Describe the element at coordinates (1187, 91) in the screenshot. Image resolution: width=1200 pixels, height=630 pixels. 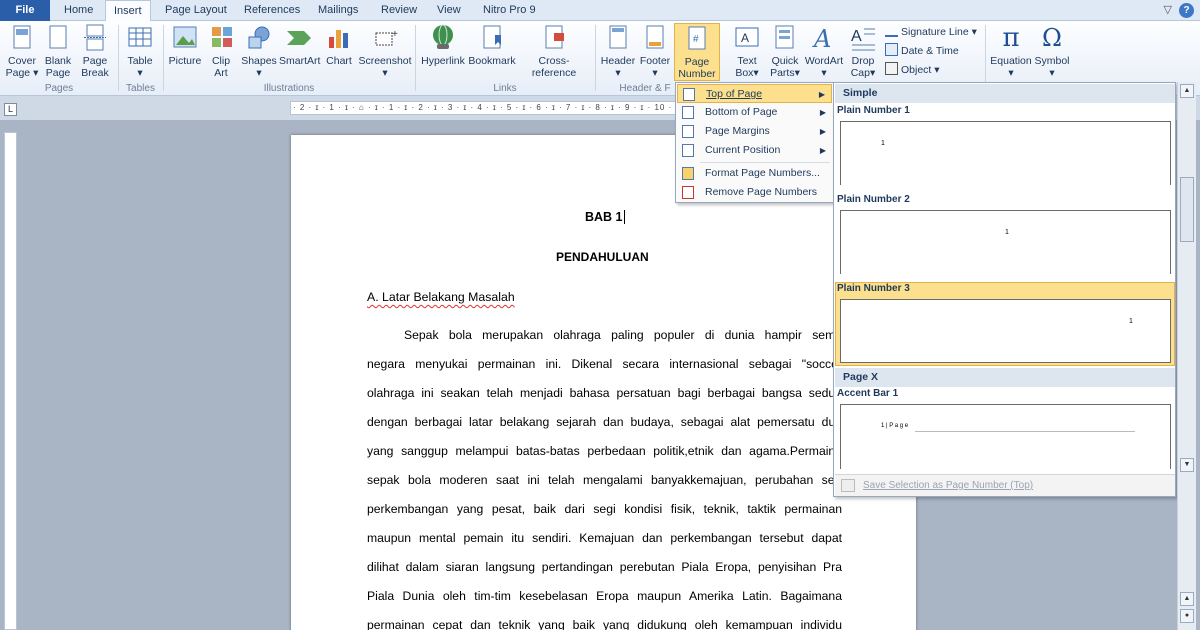
I see `scroll-up-icon: ▲` at that location.